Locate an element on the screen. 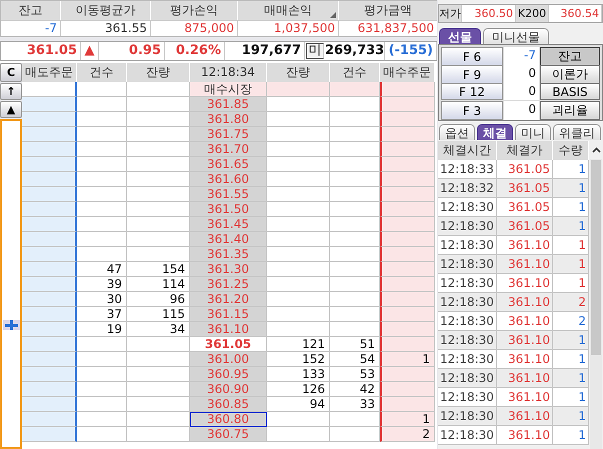  price-level: 360.75 is located at coordinates (228, 434).